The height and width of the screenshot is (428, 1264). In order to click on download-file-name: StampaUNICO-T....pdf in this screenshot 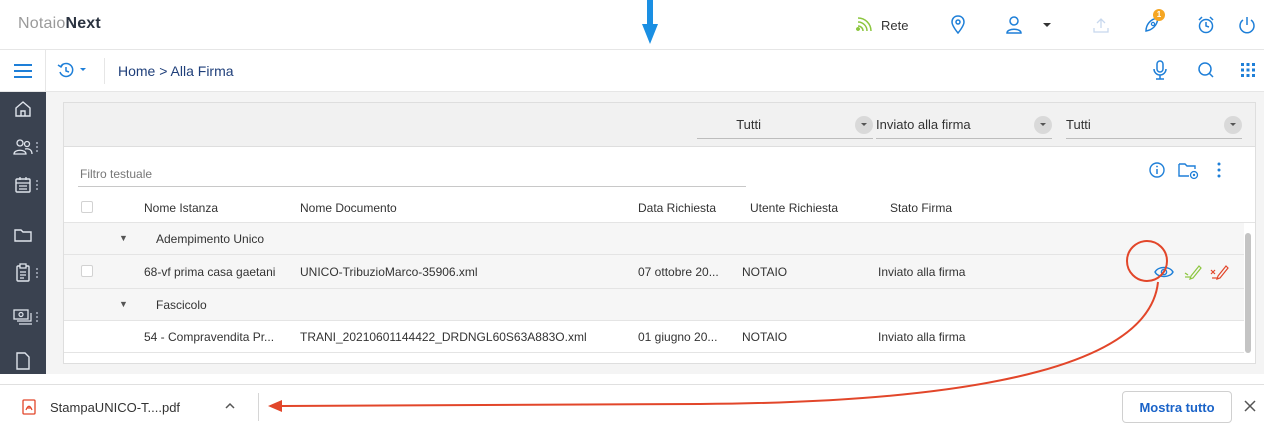, I will do `click(115, 407)`.